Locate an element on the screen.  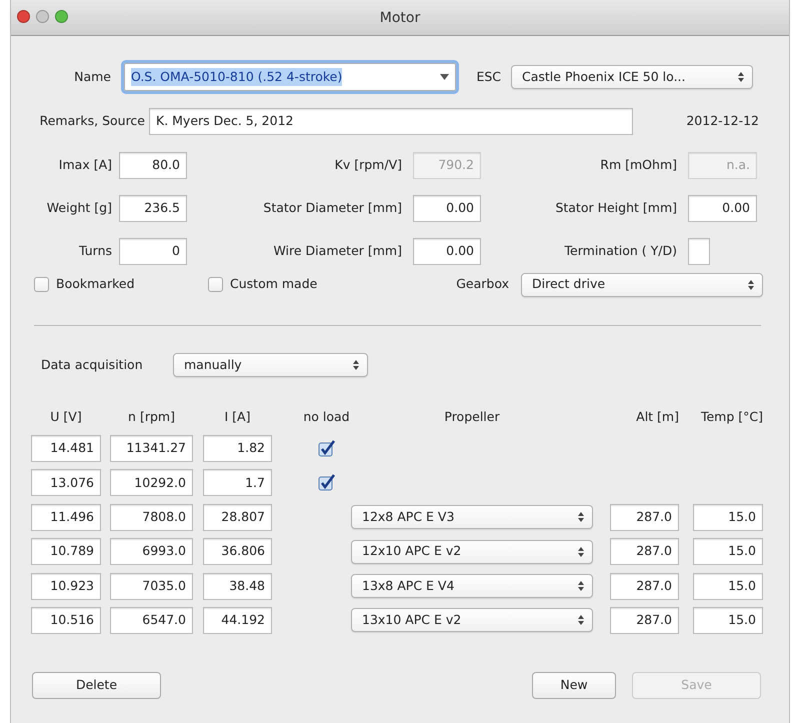
table-cell: 10292.0 is located at coordinates (151, 482).